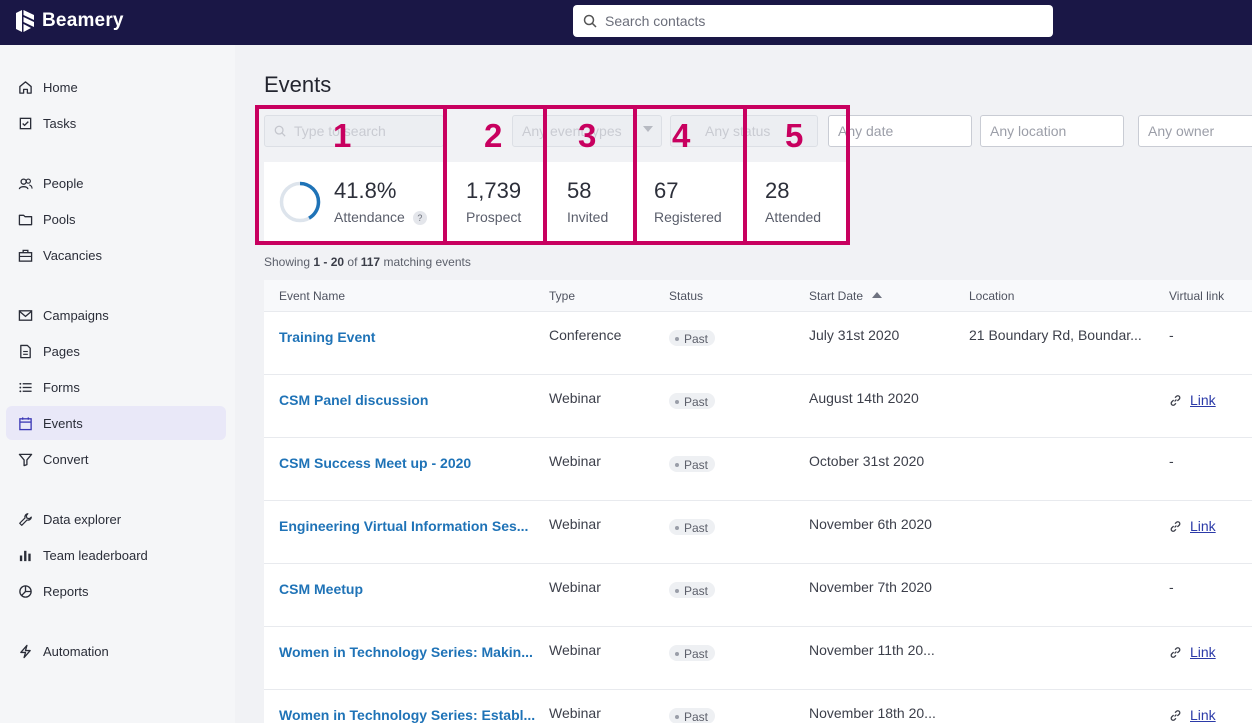 This screenshot has width=1252, height=723. What do you see at coordinates (60, 87) in the screenshot?
I see `sidebar-item-label: Home` at bounding box center [60, 87].